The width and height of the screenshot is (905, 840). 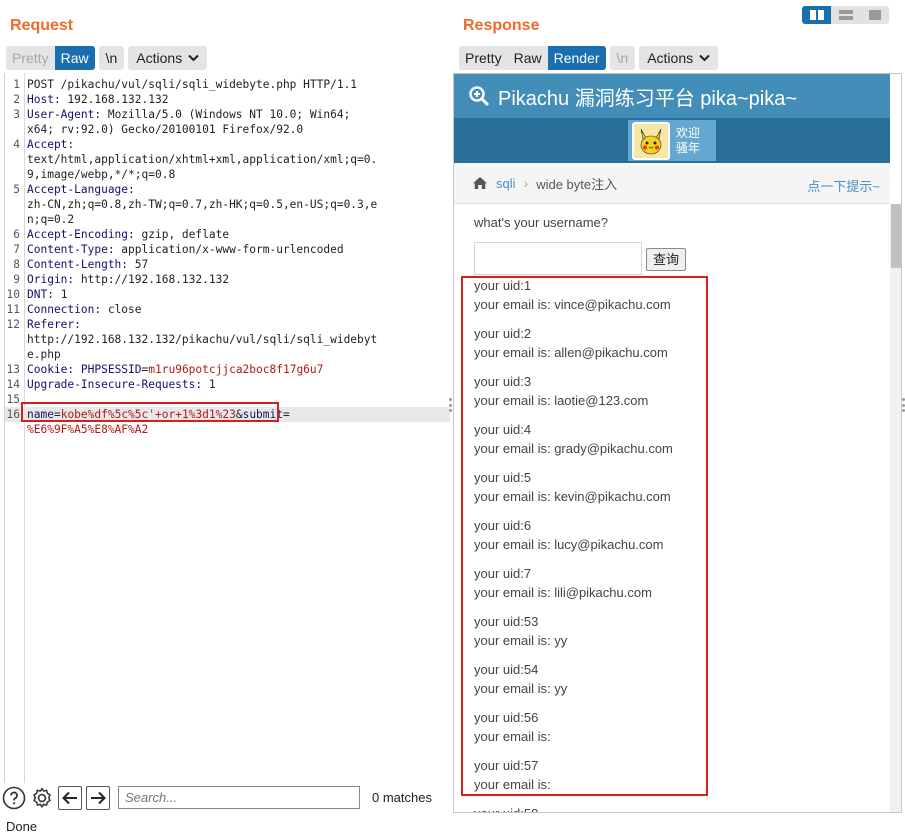 I want to click on code-line: 6 Accept-Encoding: gzip, deflate, so click(x=227, y=234).